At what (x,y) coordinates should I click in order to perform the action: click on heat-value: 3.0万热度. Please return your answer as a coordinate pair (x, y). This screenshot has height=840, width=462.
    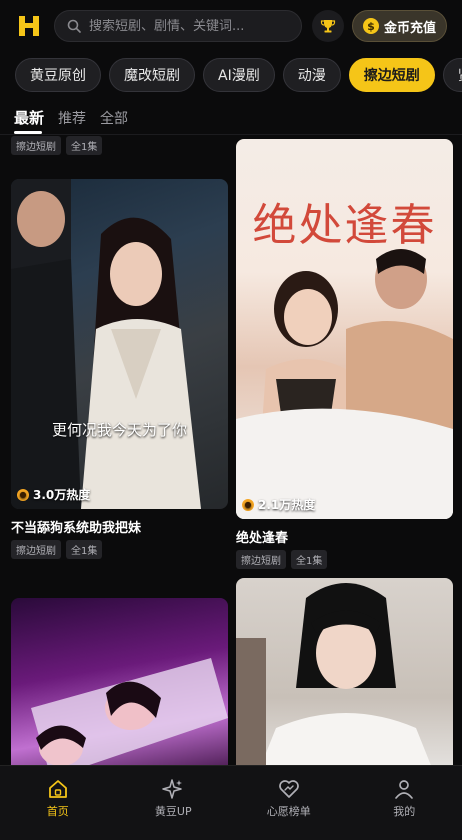
    Looking at the image, I should click on (62, 495).